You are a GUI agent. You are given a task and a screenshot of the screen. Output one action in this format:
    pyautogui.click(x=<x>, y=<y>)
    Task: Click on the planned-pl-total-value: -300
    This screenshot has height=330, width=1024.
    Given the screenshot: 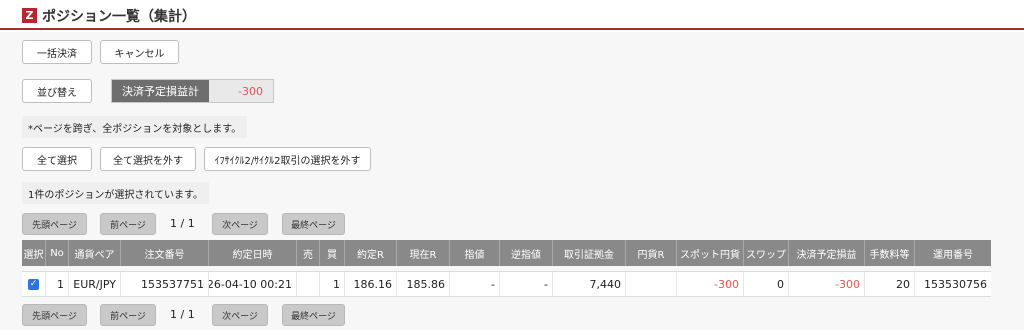 What is the action you would take?
    pyautogui.click(x=241, y=91)
    